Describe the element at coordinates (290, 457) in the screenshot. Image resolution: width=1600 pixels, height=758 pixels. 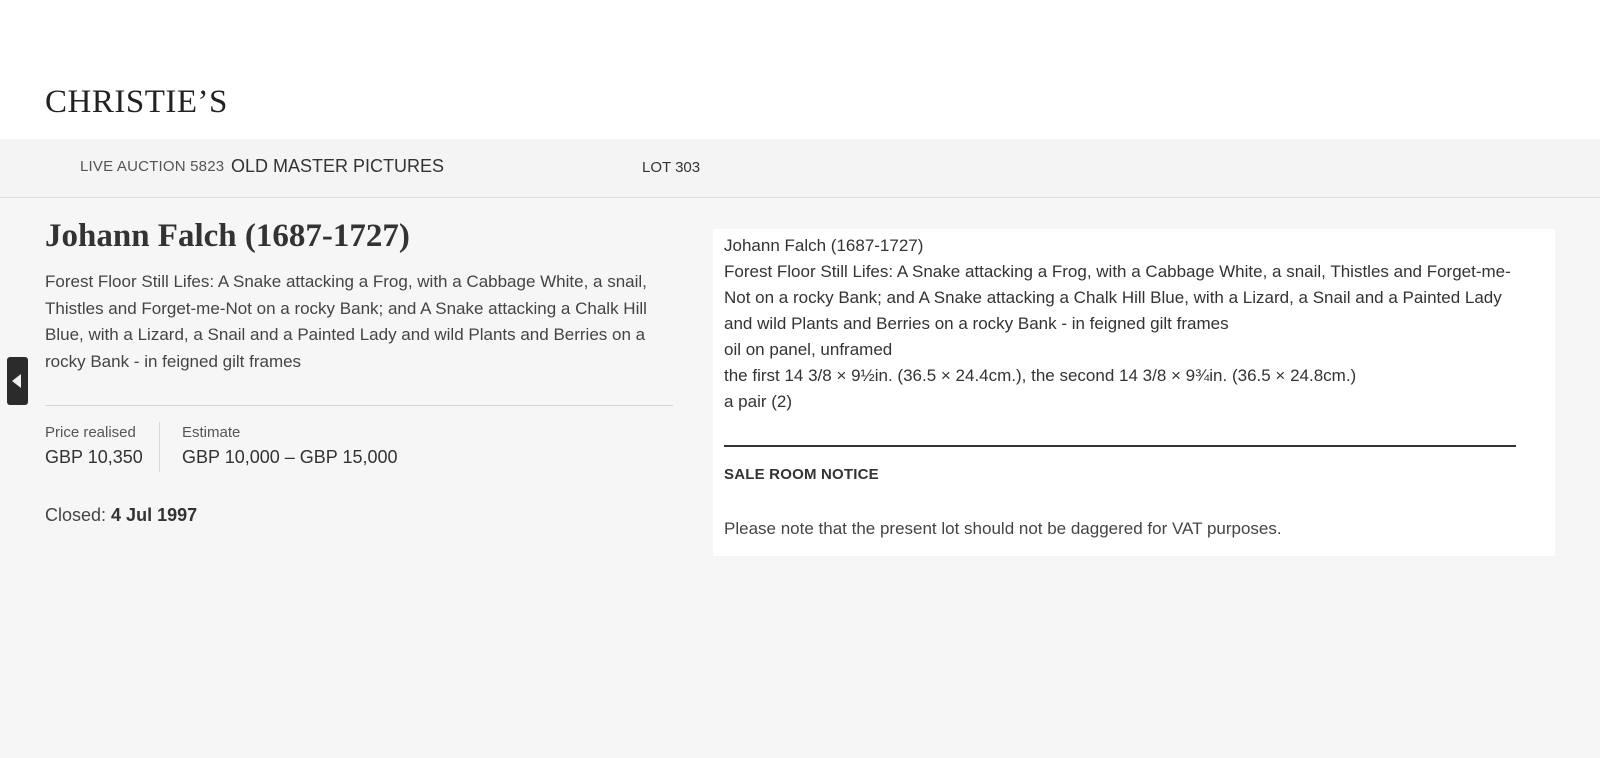
I see `estimate-value: GBP 10,000 – GBP 15,000` at that location.